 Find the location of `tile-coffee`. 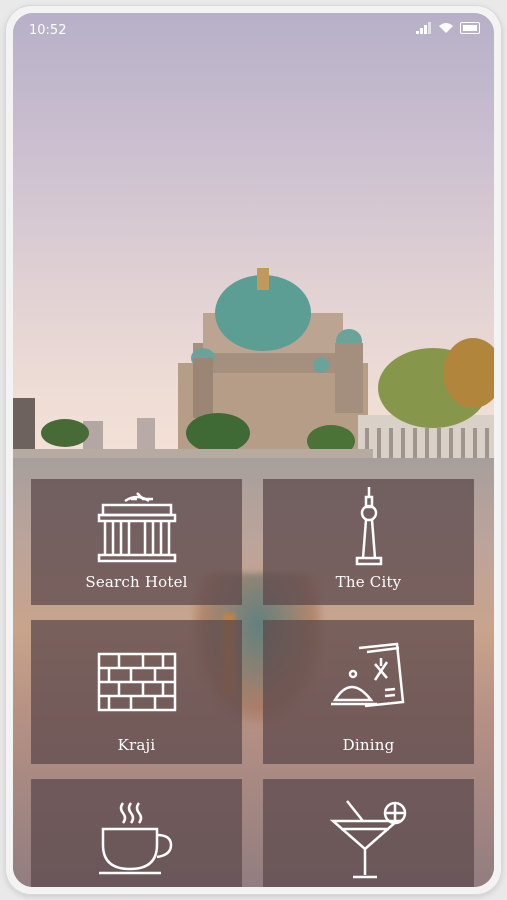

tile-coffee is located at coordinates (136, 833).